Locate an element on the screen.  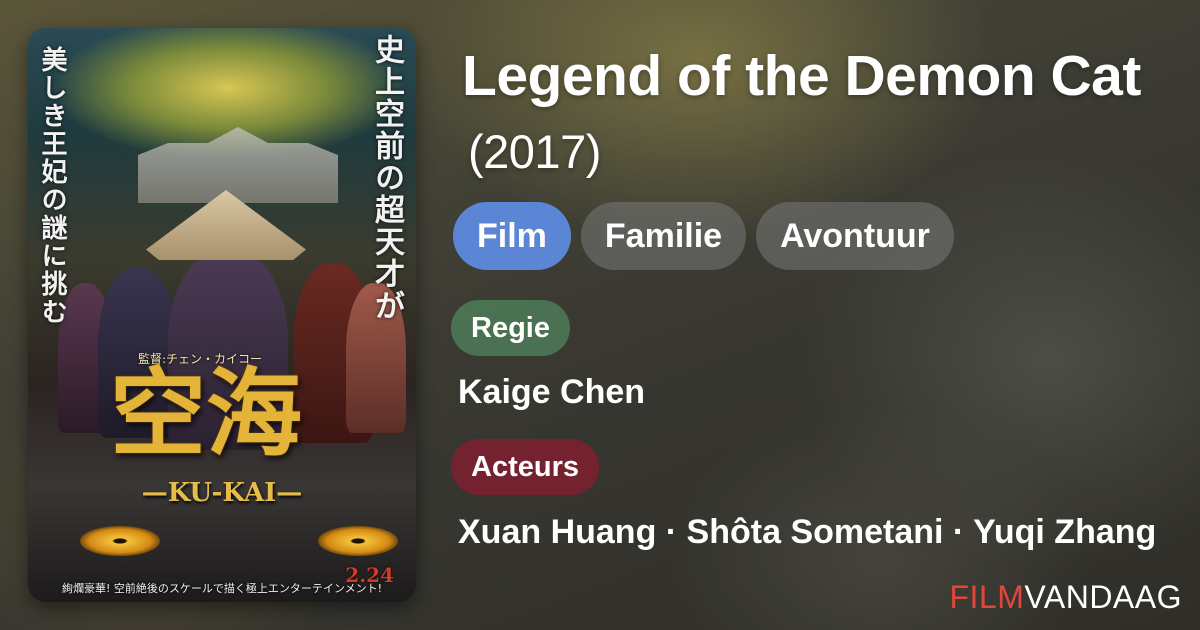
genre-chip-avontuur: Avontuur is located at coordinates (855, 236).